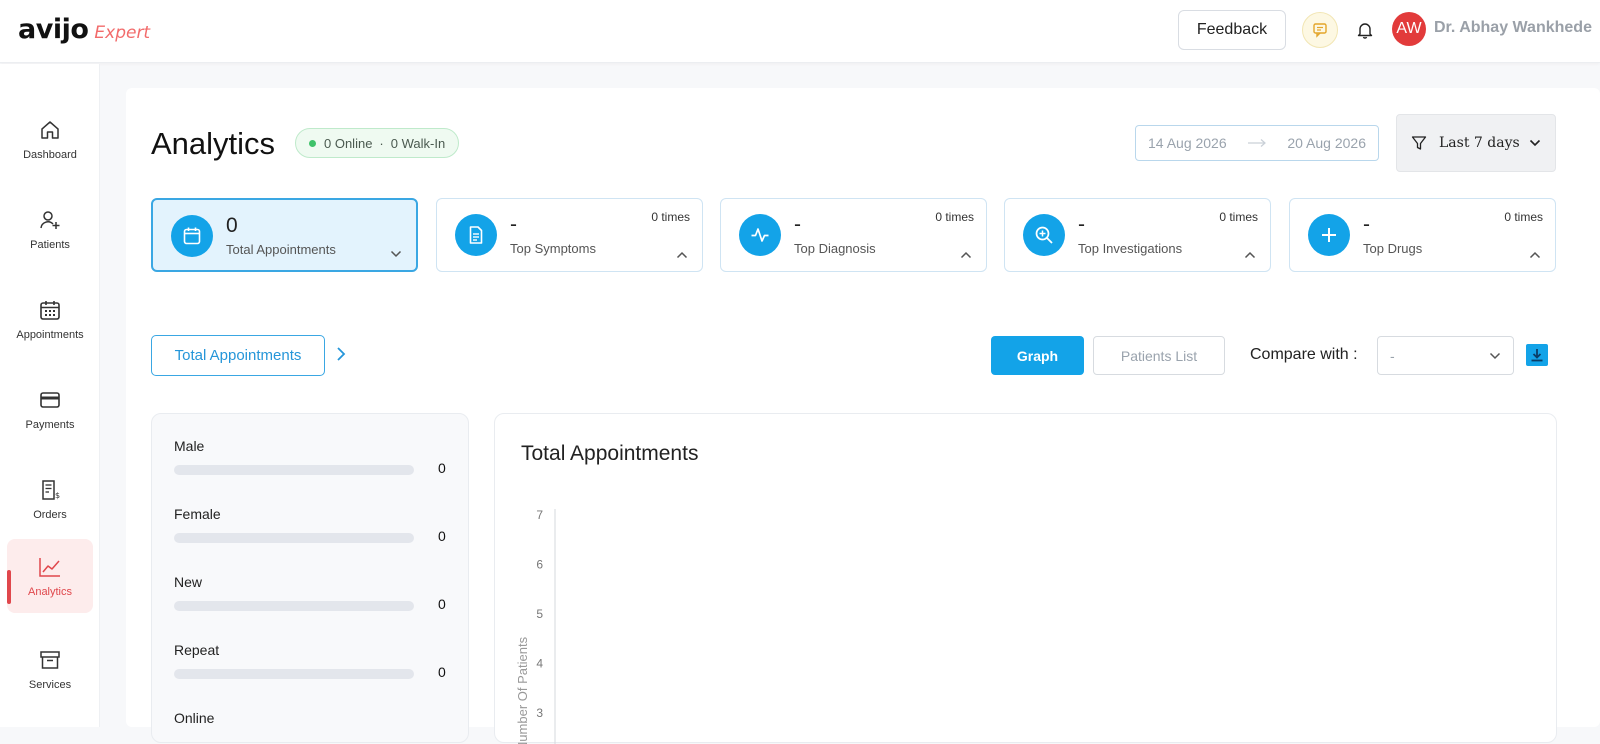 The image size is (1600, 744). Describe the element at coordinates (314, 457) in the screenshot. I see `breakdown-item-male: Male 0` at that location.